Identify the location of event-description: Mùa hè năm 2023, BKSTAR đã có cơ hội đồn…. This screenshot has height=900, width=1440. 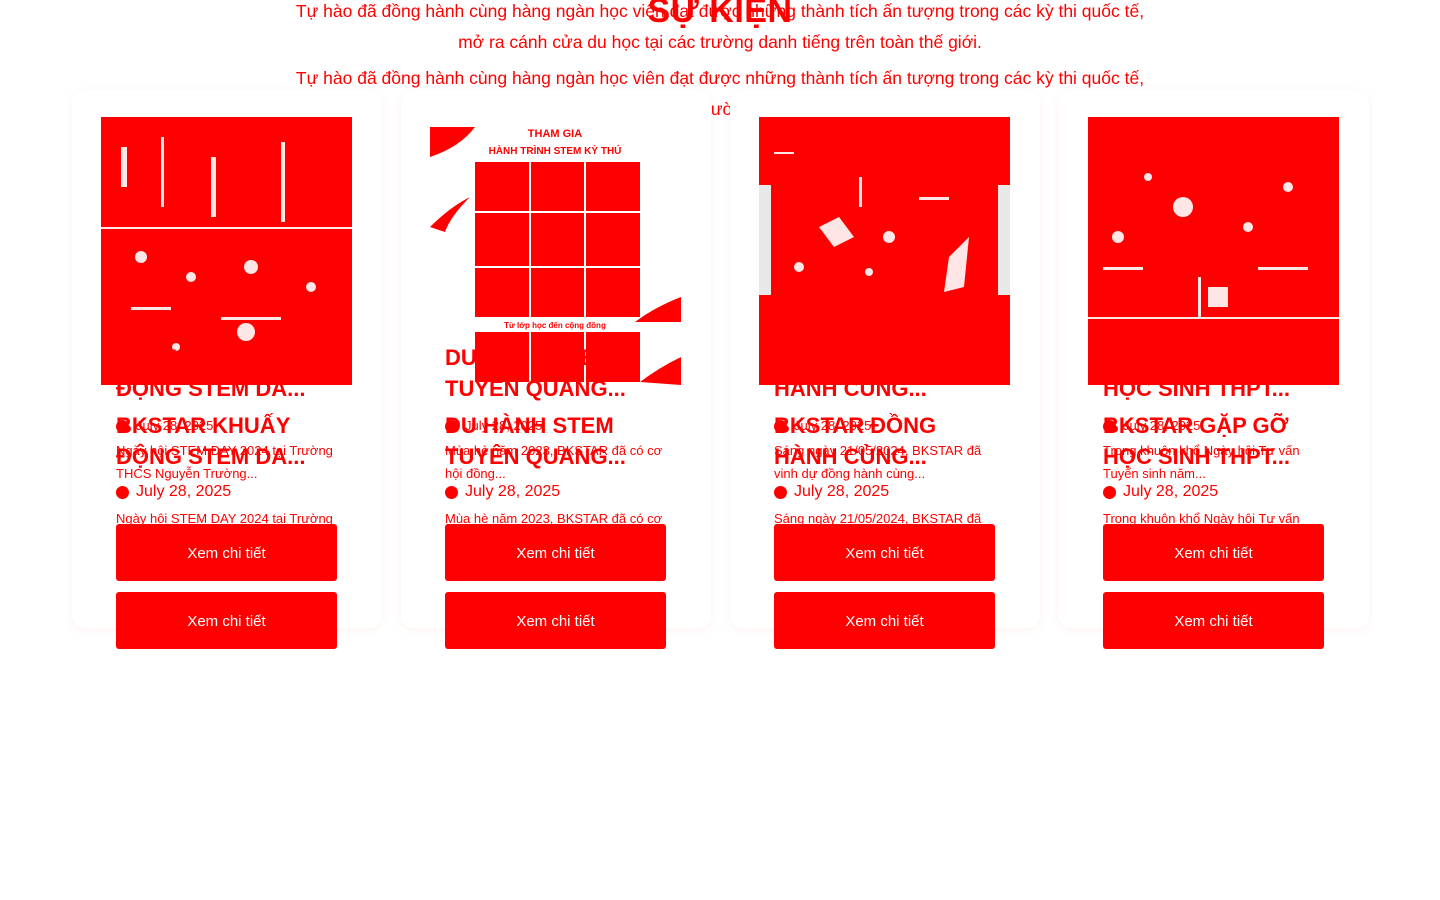
(554, 518).